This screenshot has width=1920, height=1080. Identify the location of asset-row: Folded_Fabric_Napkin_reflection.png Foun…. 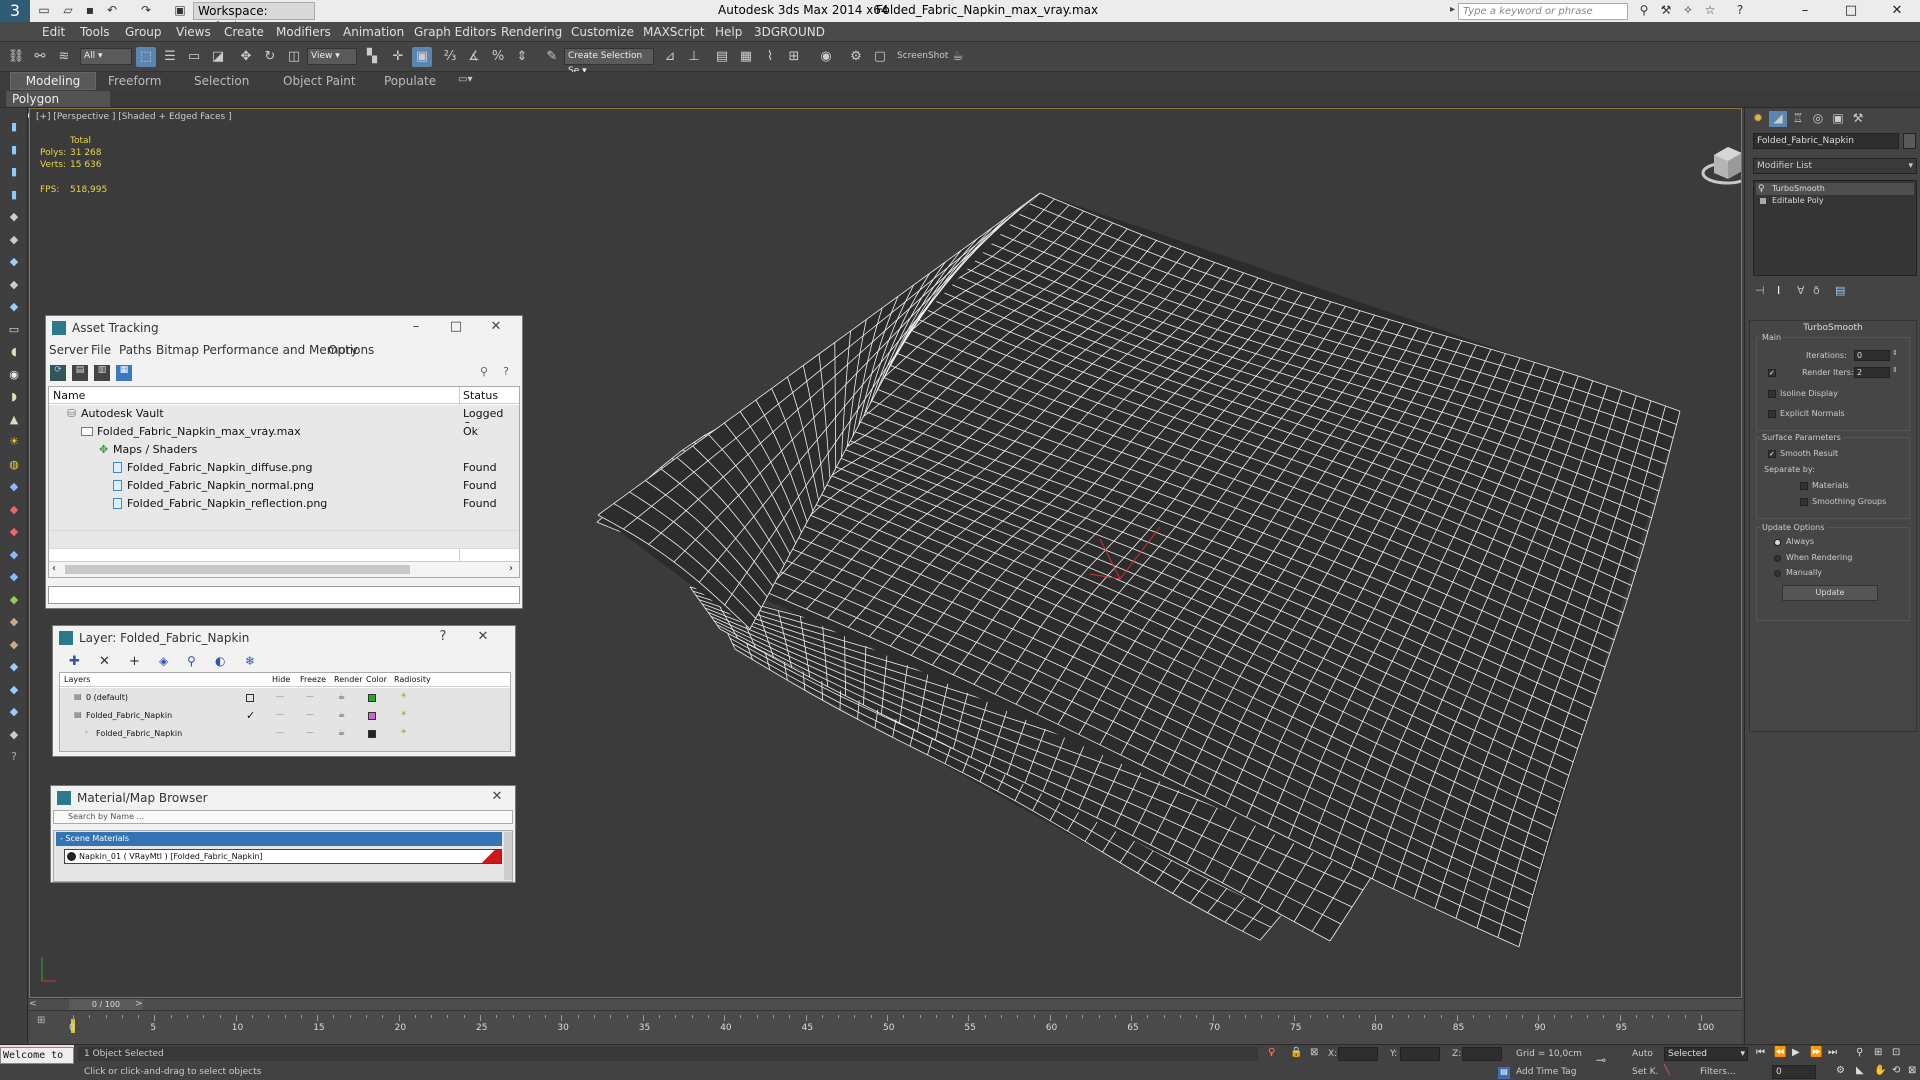
(284, 504).